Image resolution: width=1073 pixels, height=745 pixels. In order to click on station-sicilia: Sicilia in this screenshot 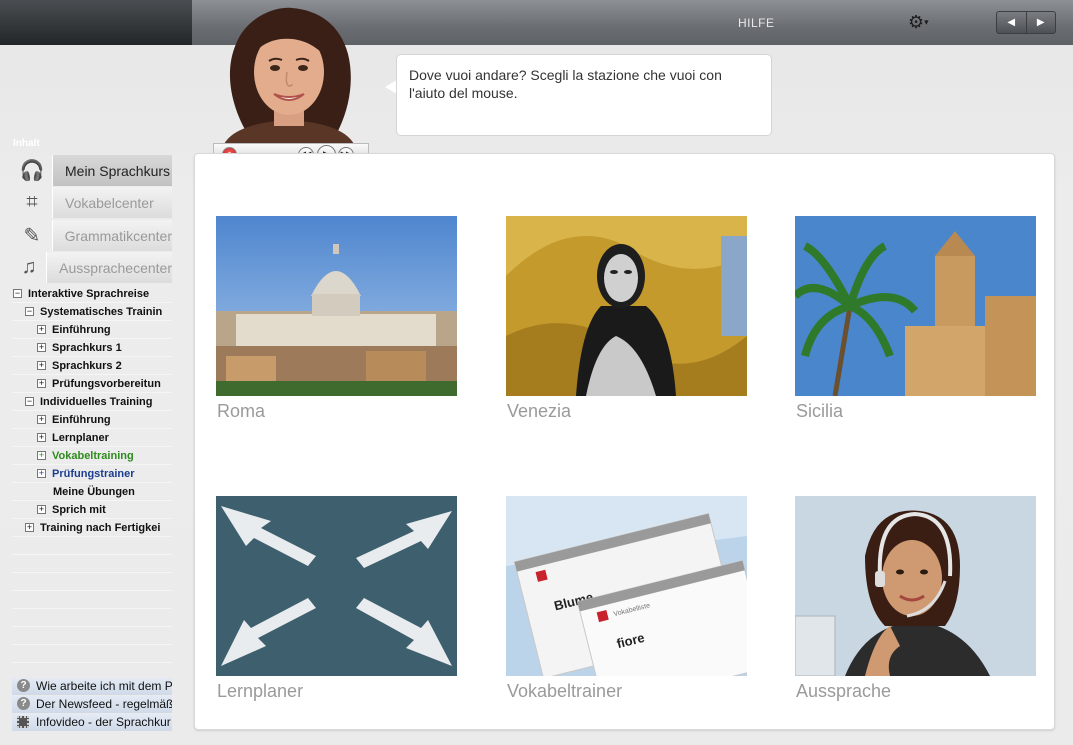, I will do `click(915, 319)`.